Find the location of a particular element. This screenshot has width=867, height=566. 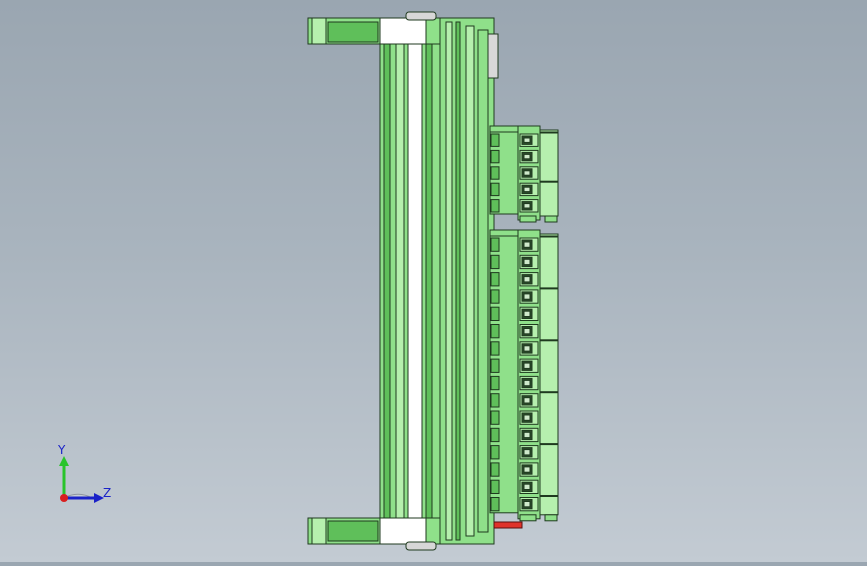

upper-terminal-block is located at coordinates (524, 174).